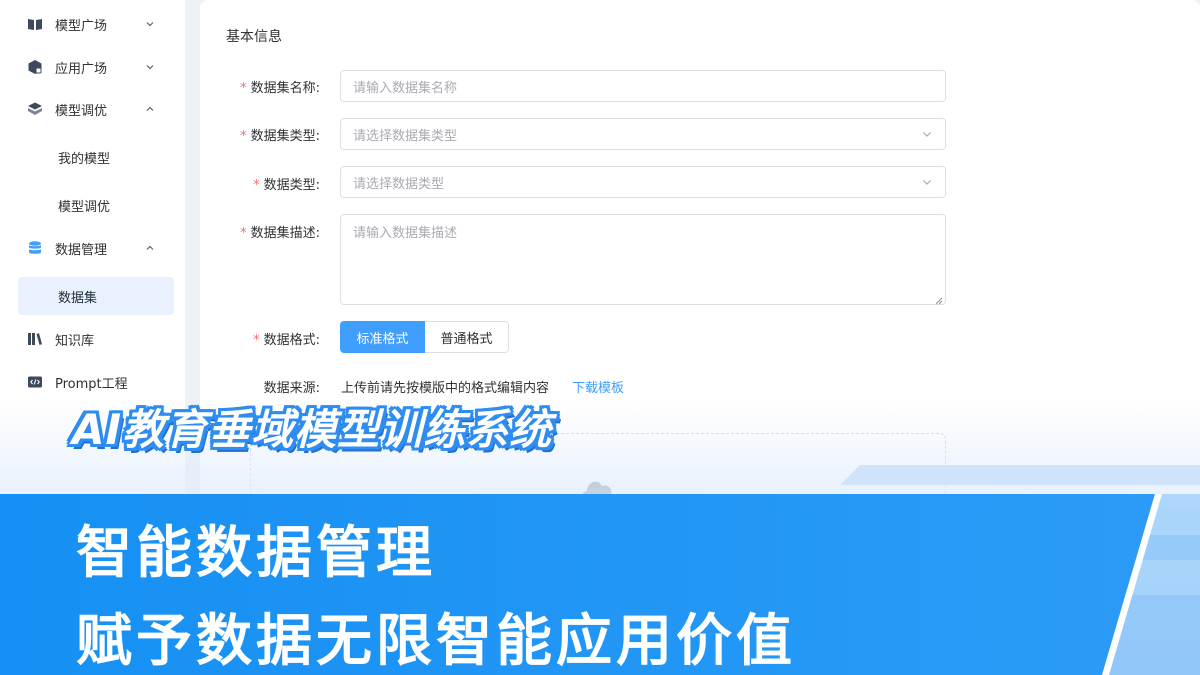  Describe the element at coordinates (643, 86) in the screenshot. I see `dataset-name-input: 请输入数据集名称` at that location.